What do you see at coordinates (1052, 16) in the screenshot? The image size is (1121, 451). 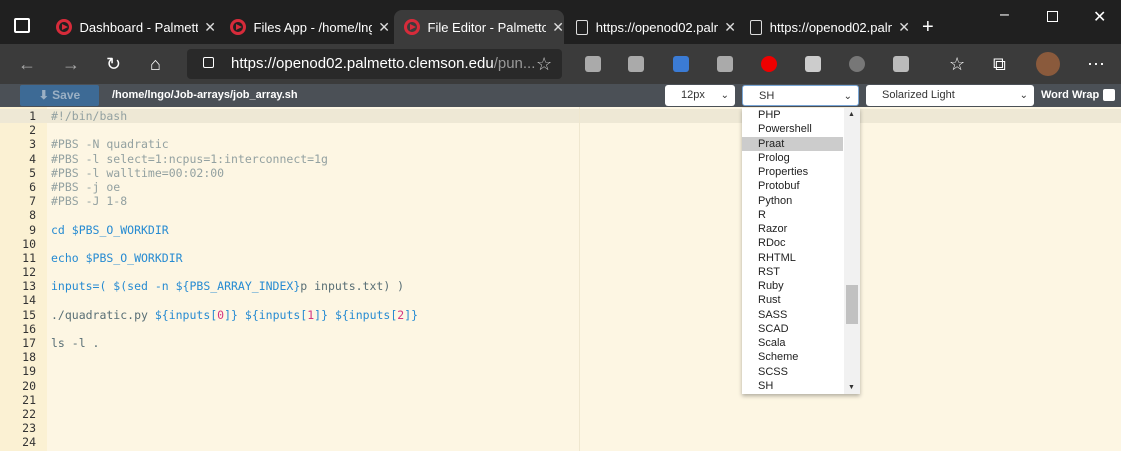 I see `maximize-button` at bounding box center [1052, 16].